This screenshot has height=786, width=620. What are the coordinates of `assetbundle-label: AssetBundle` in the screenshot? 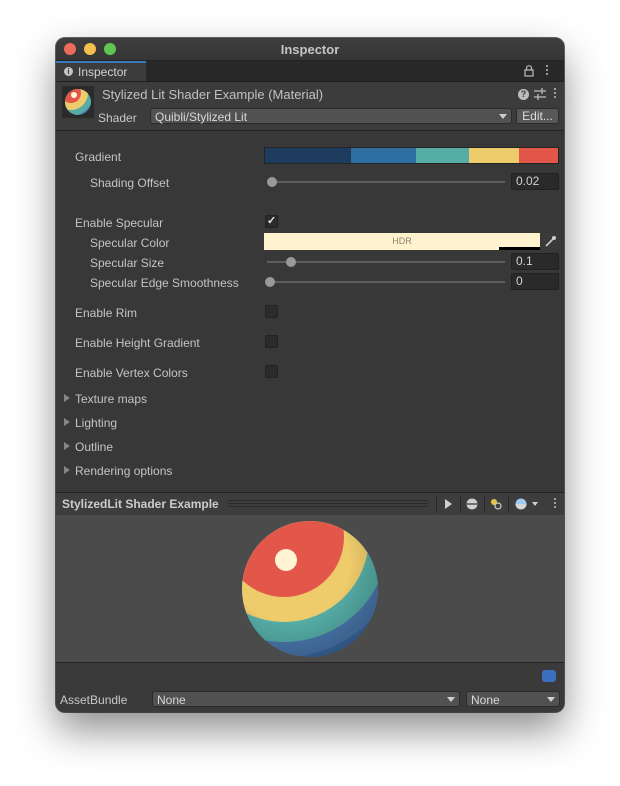 It's located at (94, 700).